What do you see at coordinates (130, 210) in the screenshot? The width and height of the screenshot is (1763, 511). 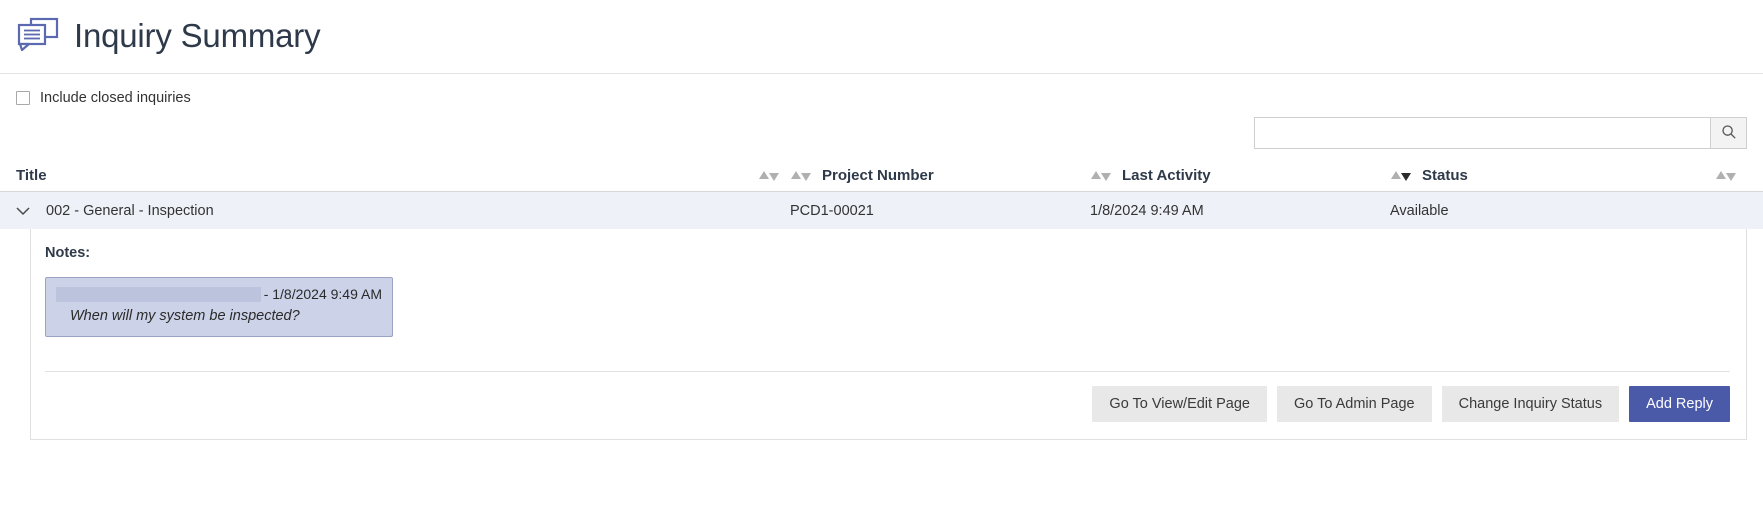 I see `row-title: 002 - General - Inspection` at bounding box center [130, 210].